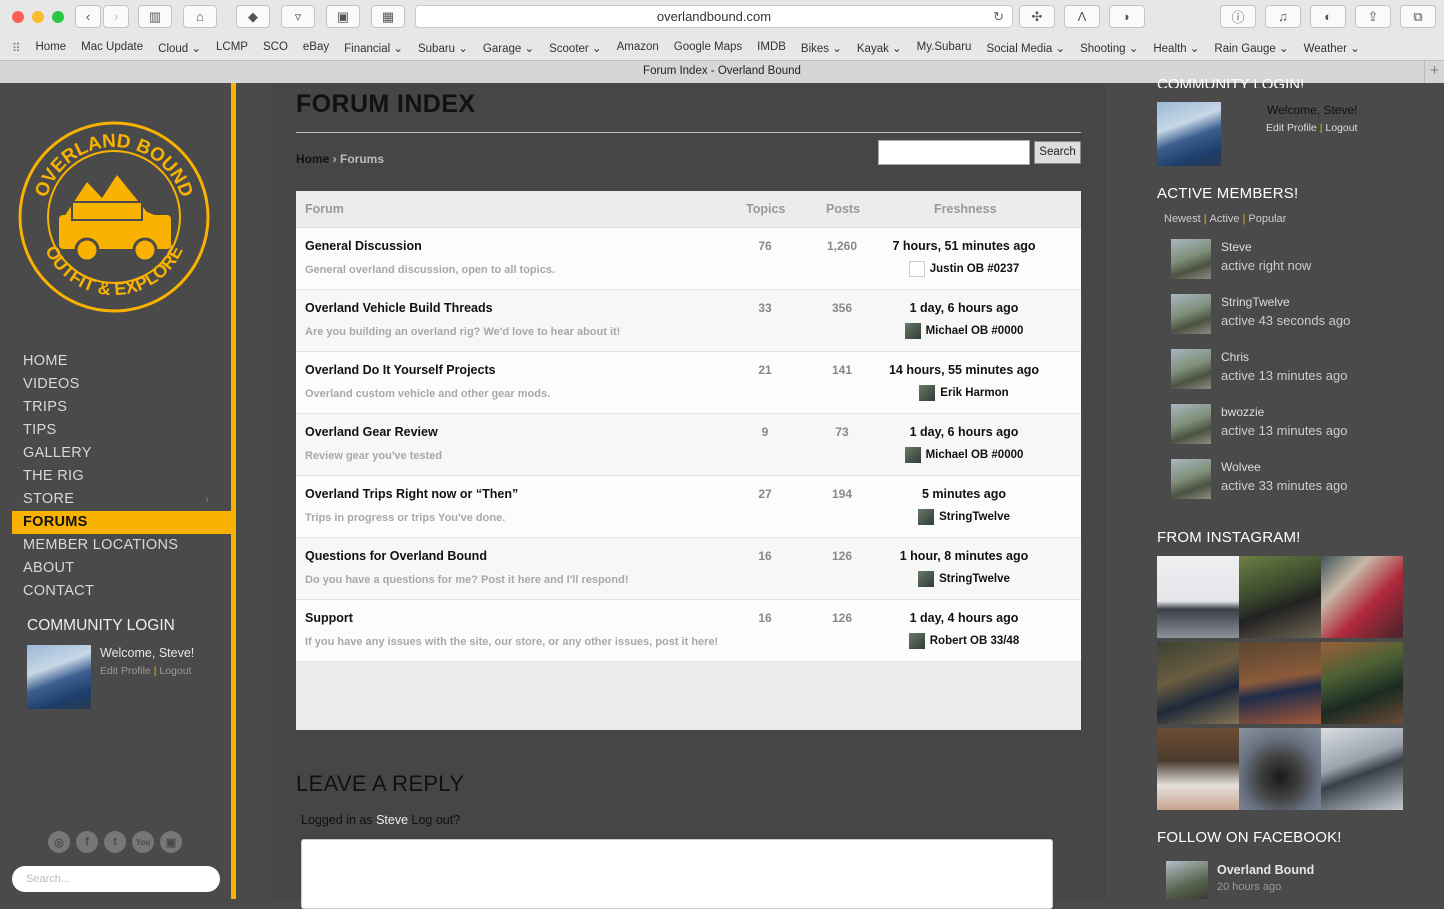 This screenshot has width=1444, height=909. What do you see at coordinates (964, 370) in the screenshot?
I see `forum-freshness-link: 14 hours, 55 minutes ago` at bounding box center [964, 370].